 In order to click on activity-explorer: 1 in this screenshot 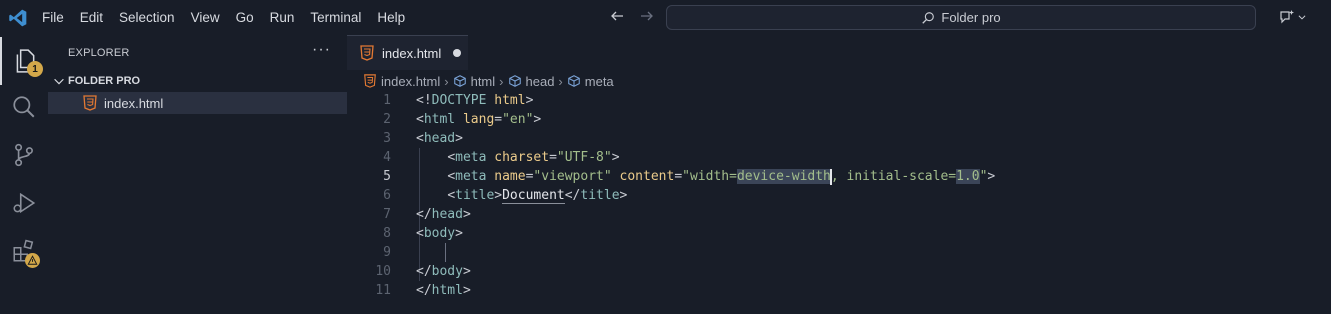, I will do `click(24, 61)`.